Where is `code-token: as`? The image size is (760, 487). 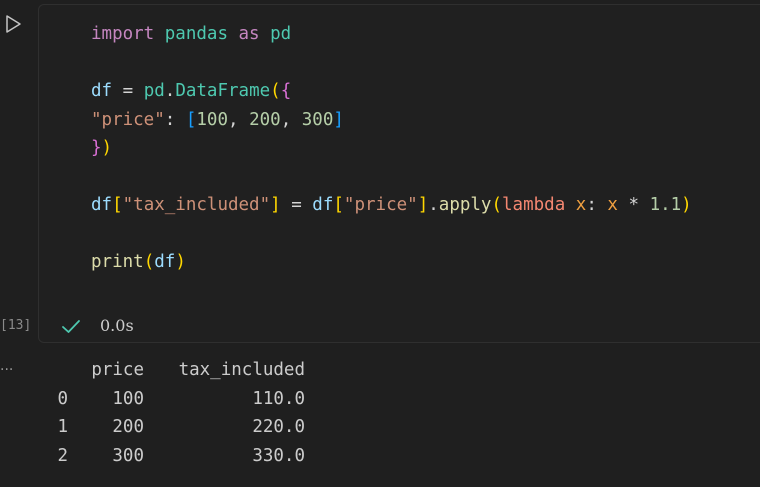
code-token: as is located at coordinates (249, 34).